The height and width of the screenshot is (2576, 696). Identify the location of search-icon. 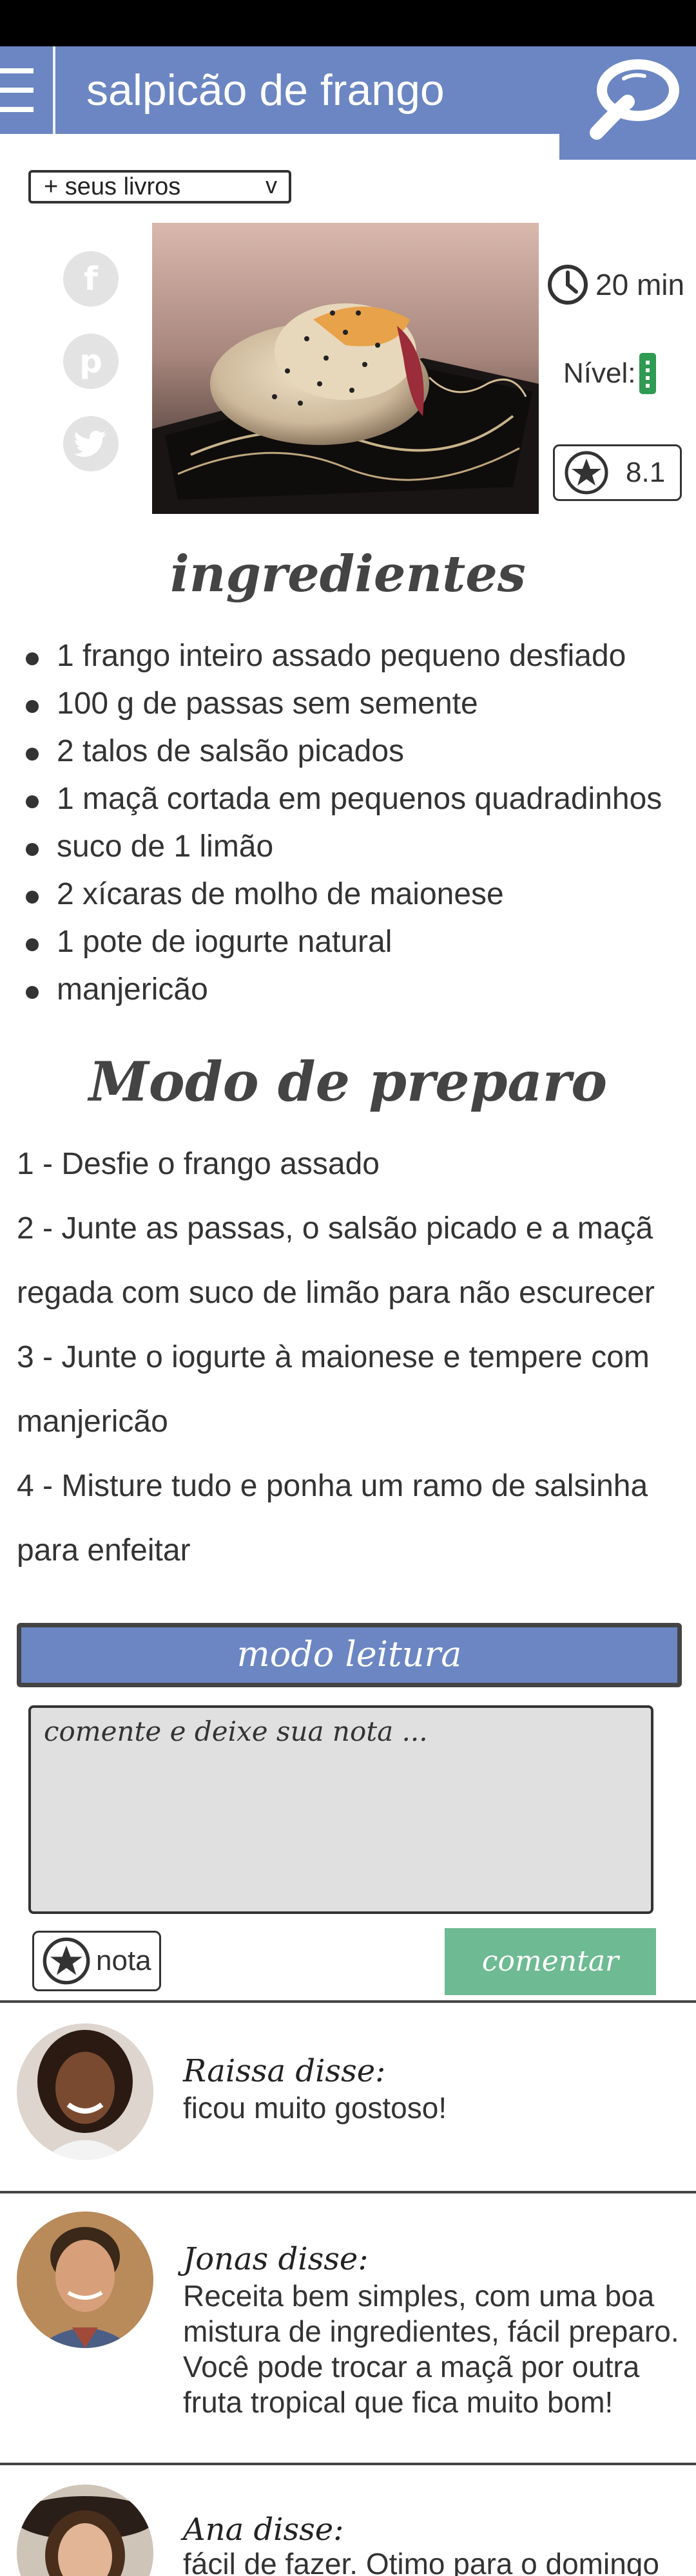
(634, 100).